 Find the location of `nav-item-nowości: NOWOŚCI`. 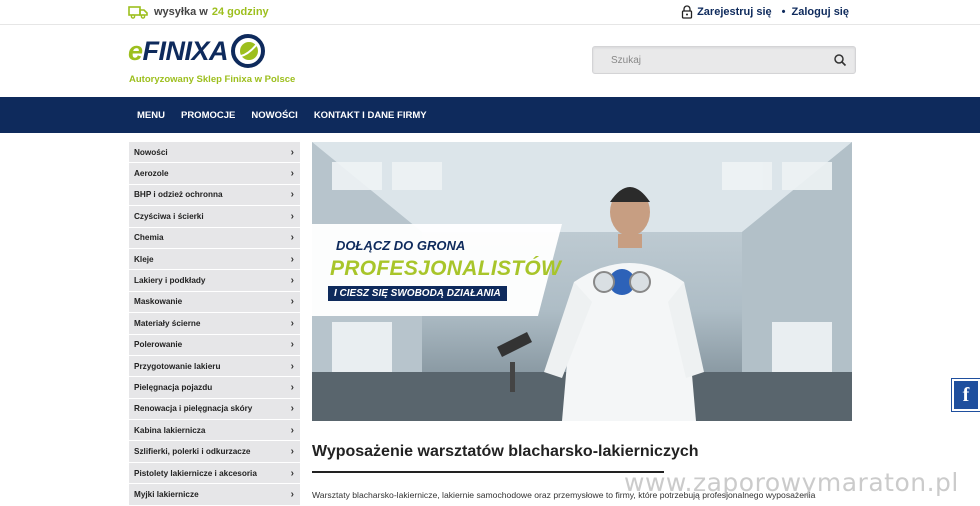

nav-item-nowości: NOWOŚCI is located at coordinates (274, 115).